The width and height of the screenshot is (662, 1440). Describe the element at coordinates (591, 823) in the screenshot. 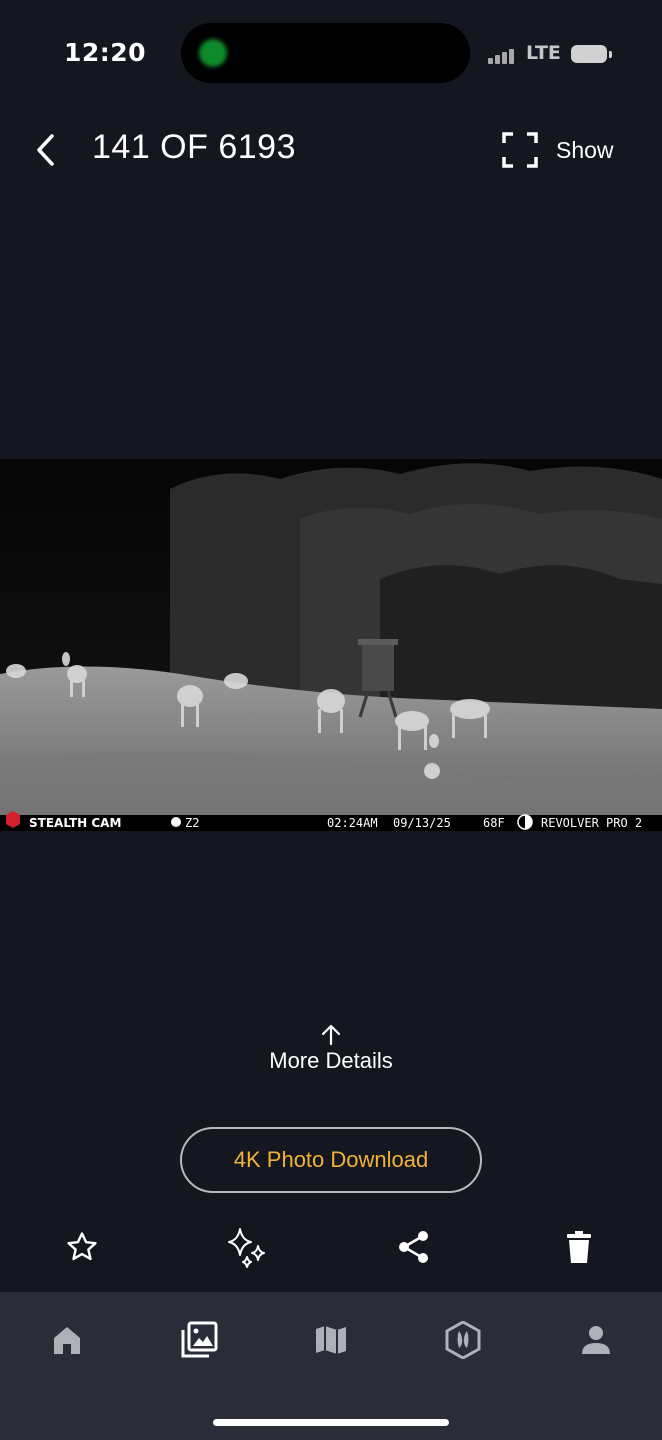

I see `stamp-model: REVOLVER PRO 2` at that location.